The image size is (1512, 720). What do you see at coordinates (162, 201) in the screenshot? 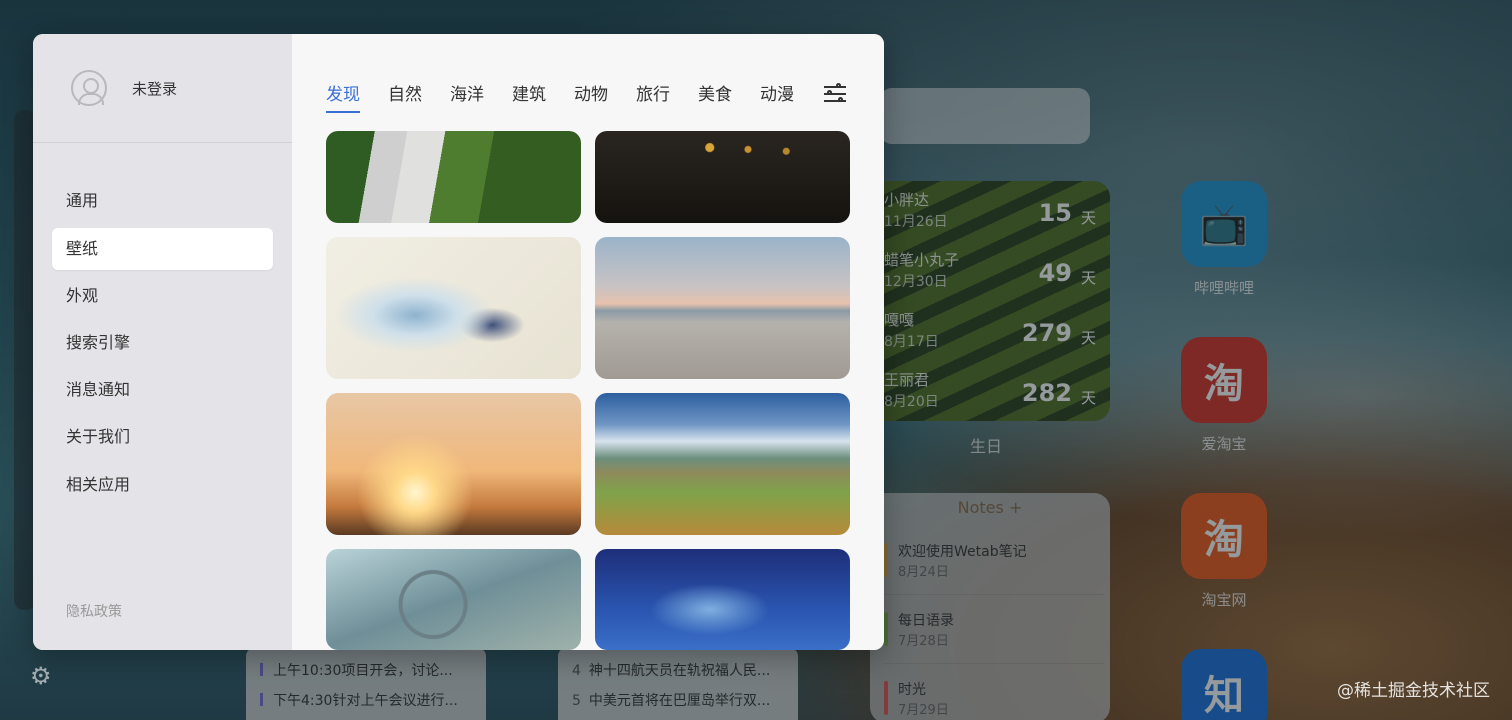
I see `menu-item-general: 通用` at bounding box center [162, 201].